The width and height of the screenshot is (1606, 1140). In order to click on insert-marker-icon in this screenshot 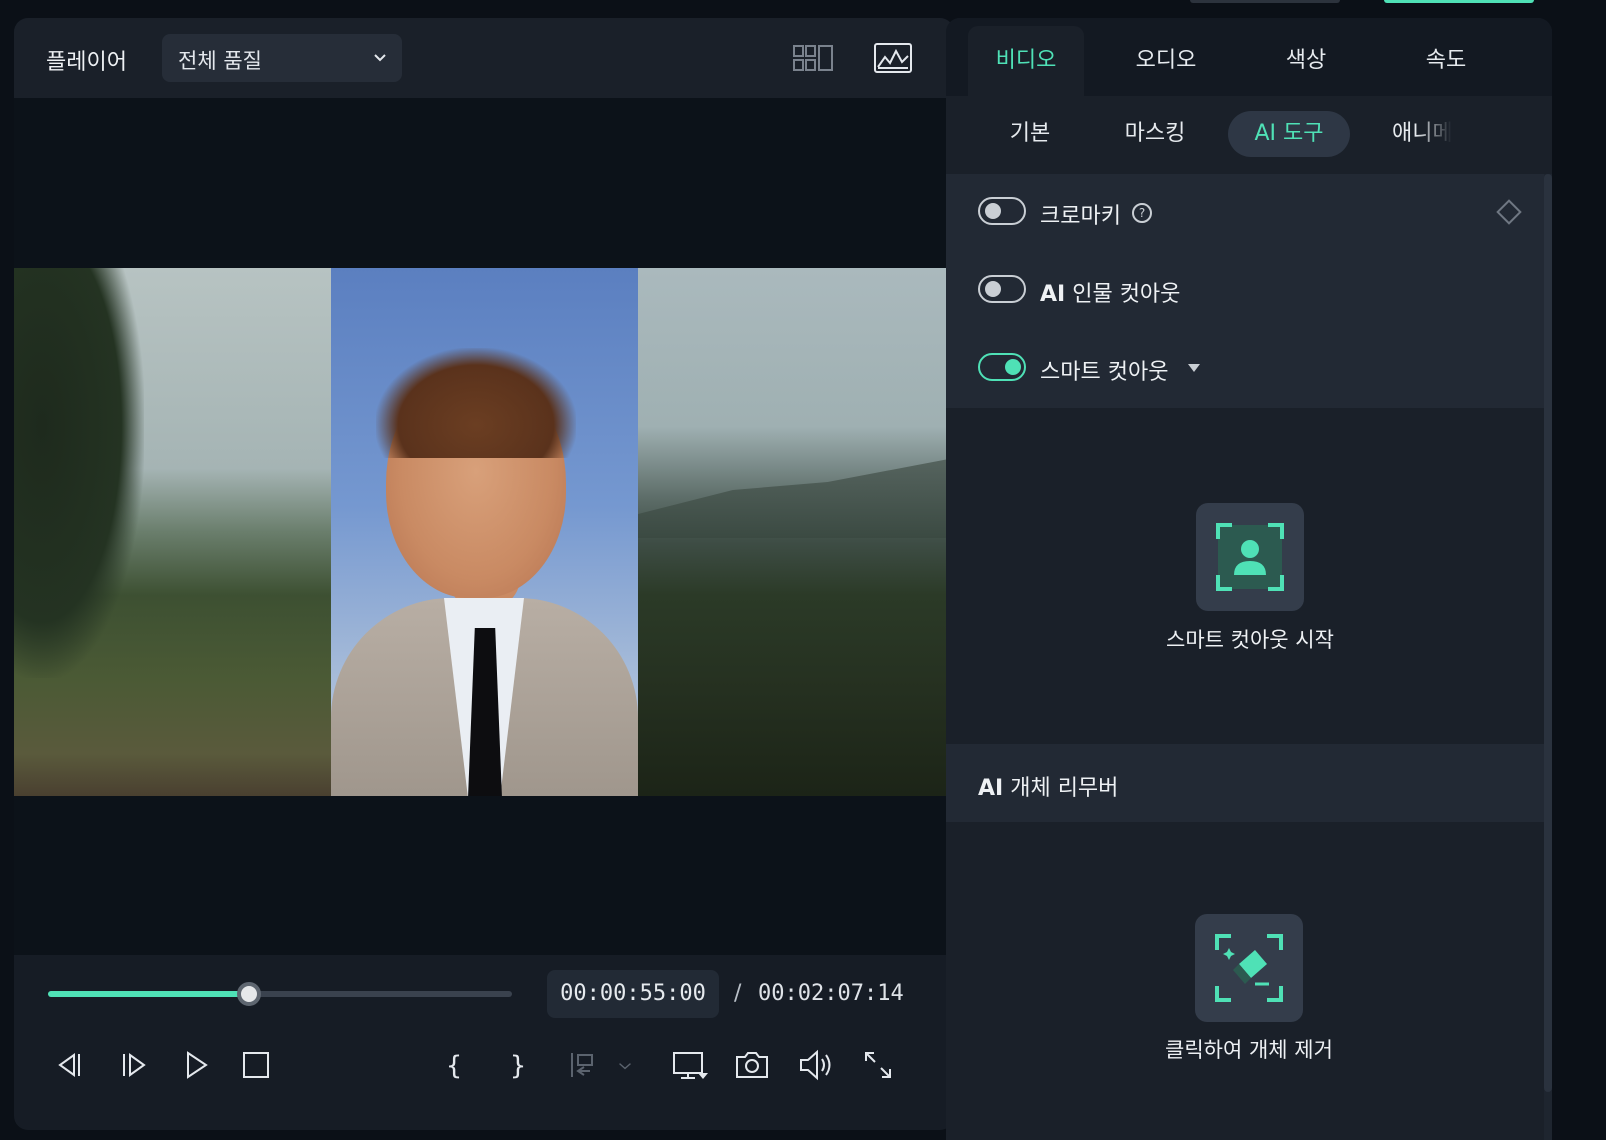, I will do `click(582, 1065)`.